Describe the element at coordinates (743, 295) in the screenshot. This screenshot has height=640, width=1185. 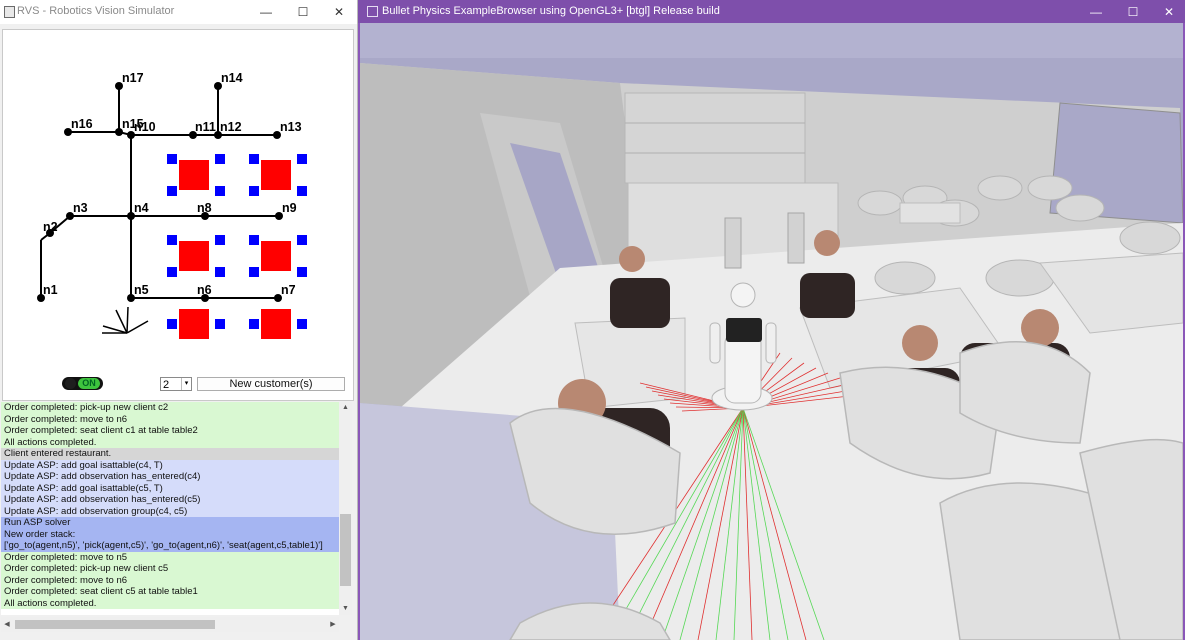
I see `robot-head` at that location.